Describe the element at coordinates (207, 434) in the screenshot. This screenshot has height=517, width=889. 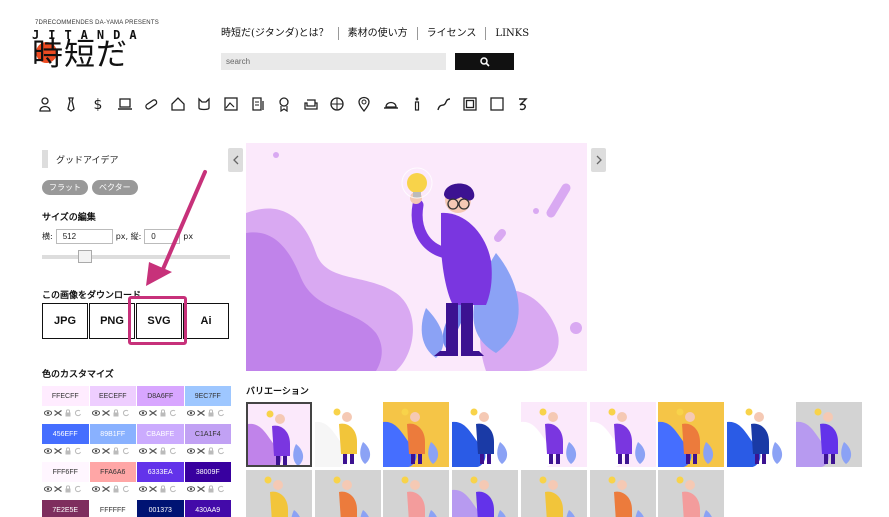
I see `color-swatch: C1A1F4` at that location.